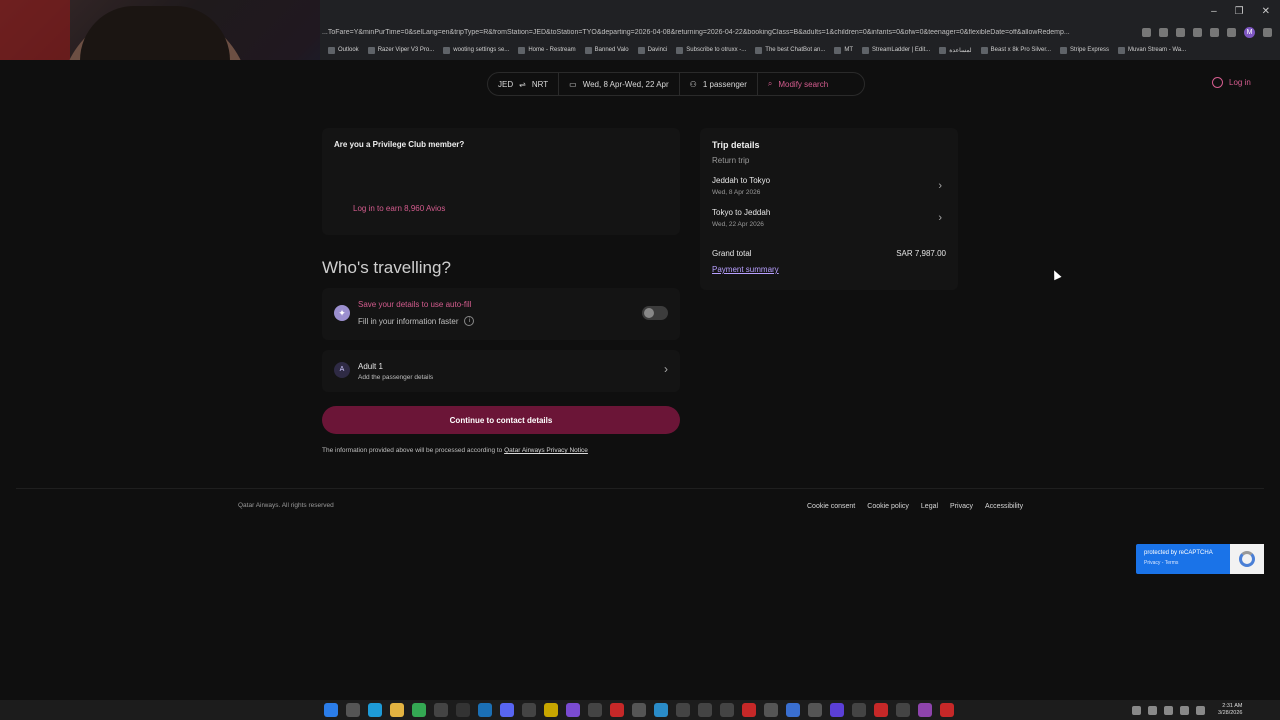  What do you see at coordinates (524, 84) in the screenshot?
I see `route-segment: JED ⇌ NRT` at bounding box center [524, 84].